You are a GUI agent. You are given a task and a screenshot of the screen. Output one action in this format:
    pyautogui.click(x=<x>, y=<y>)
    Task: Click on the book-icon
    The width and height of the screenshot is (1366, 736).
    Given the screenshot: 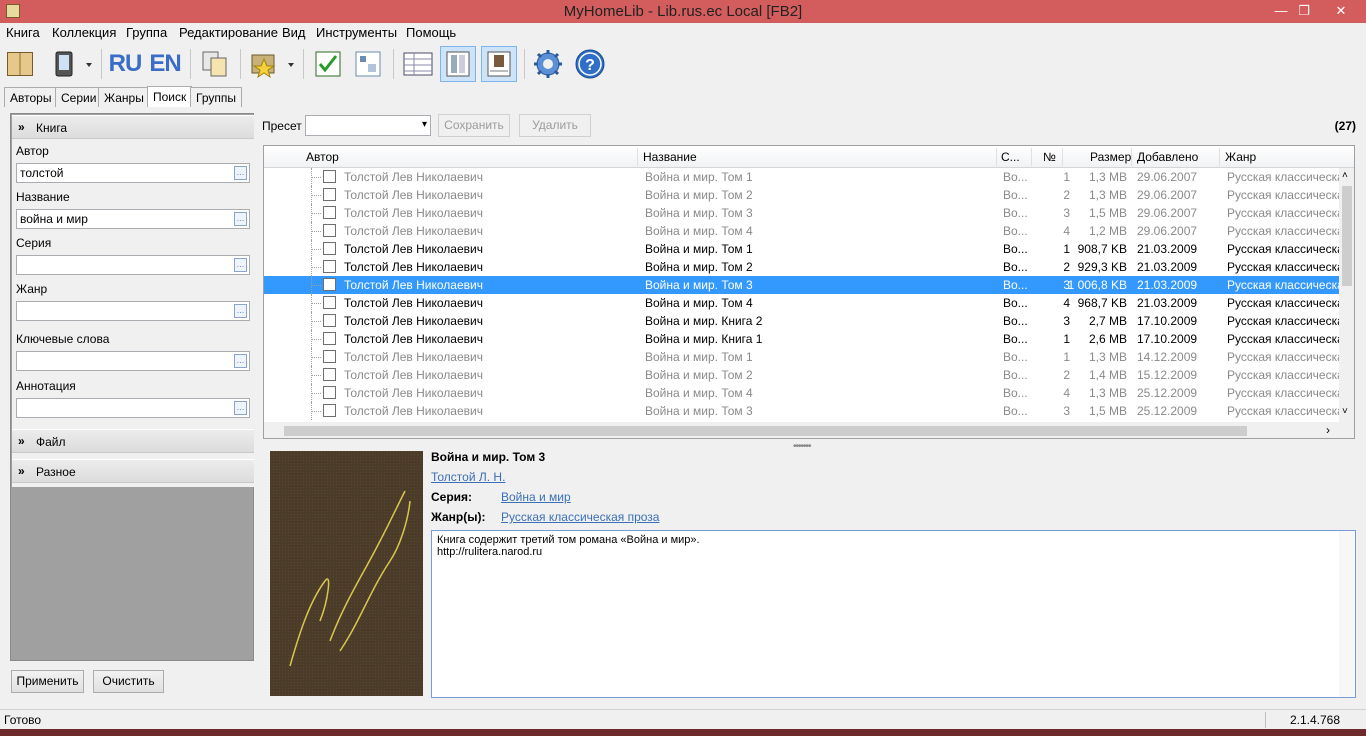 What is the action you would take?
    pyautogui.click(x=20, y=64)
    